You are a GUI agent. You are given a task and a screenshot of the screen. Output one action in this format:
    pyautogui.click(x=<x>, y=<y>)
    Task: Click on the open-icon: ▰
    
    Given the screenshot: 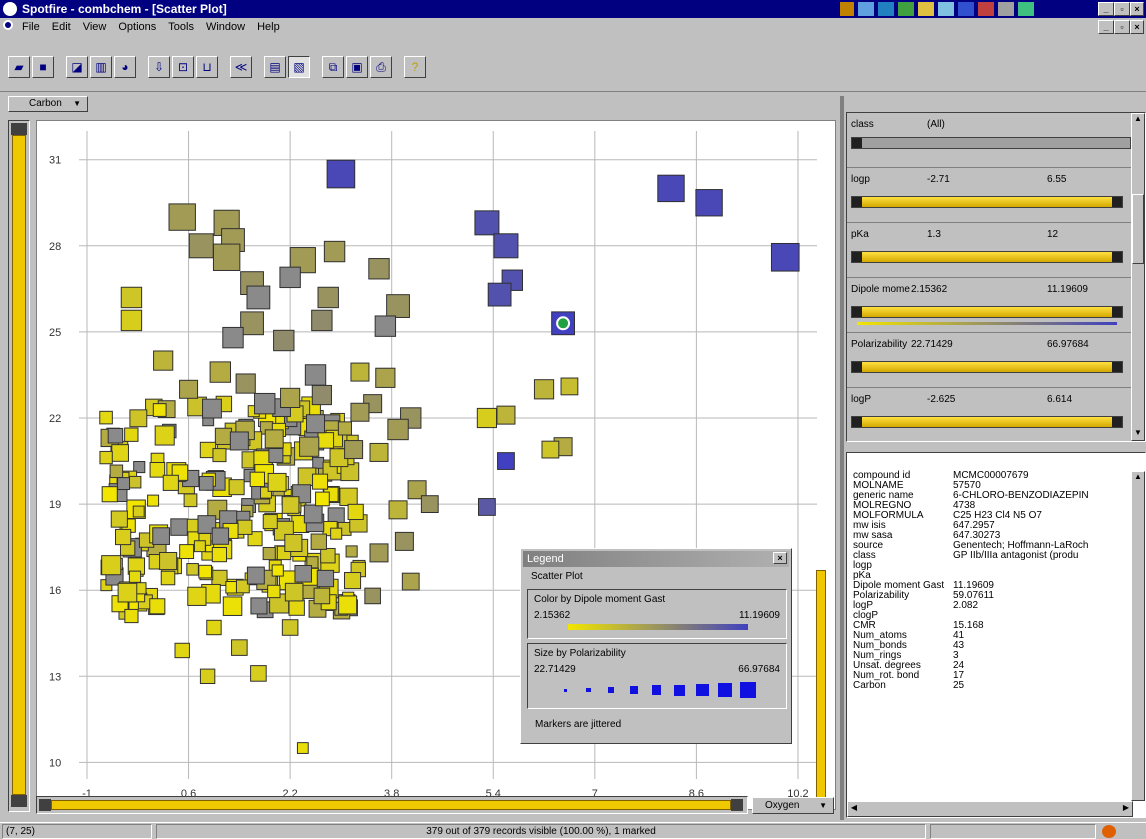 What is the action you would take?
    pyautogui.click(x=19, y=67)
    